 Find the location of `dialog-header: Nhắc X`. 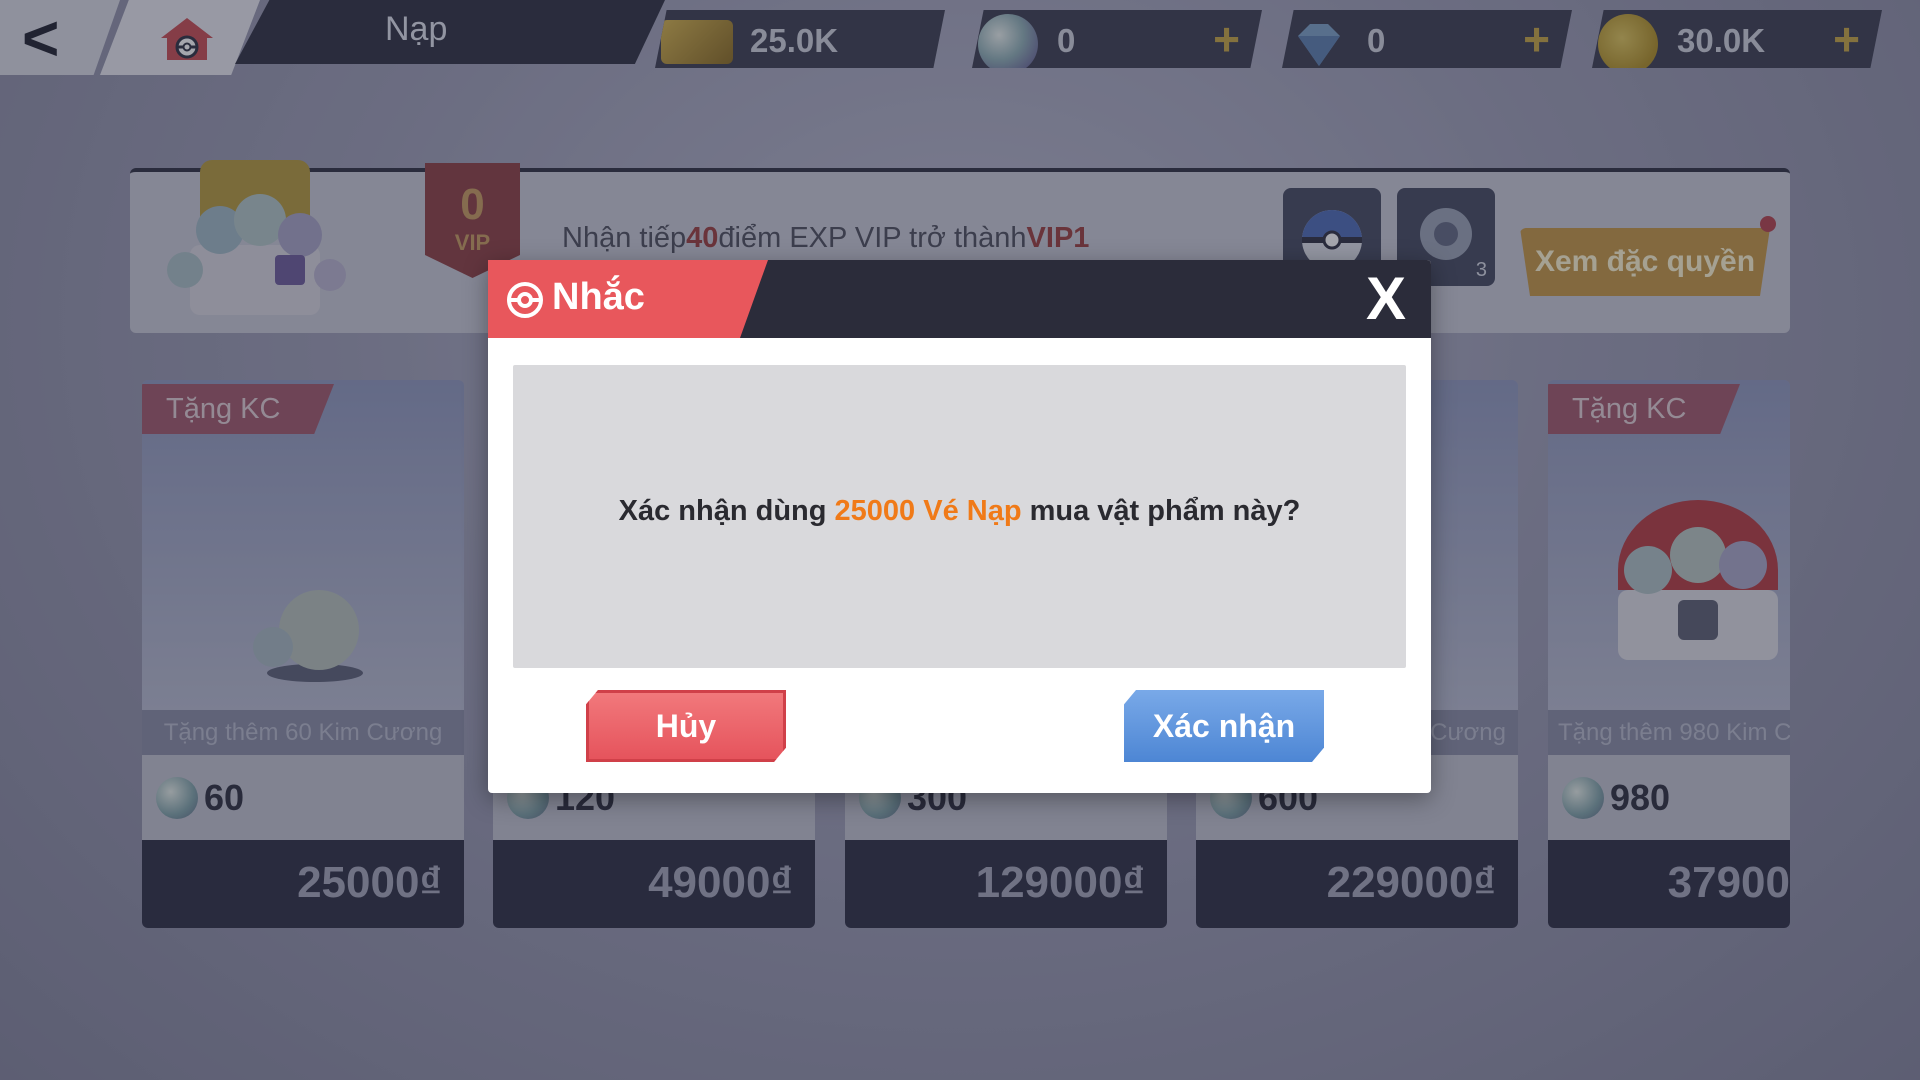

dialog-header: Nhắc X is located at coordinates (959, 299).